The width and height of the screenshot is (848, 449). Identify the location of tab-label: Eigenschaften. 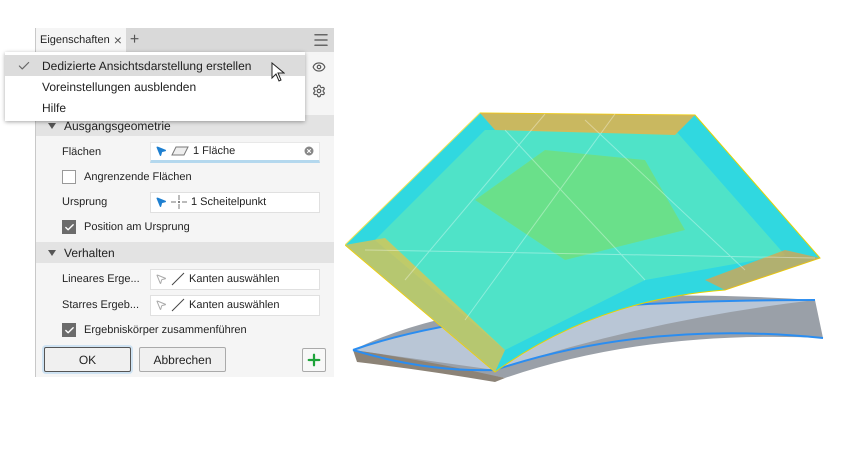
(75, 40).